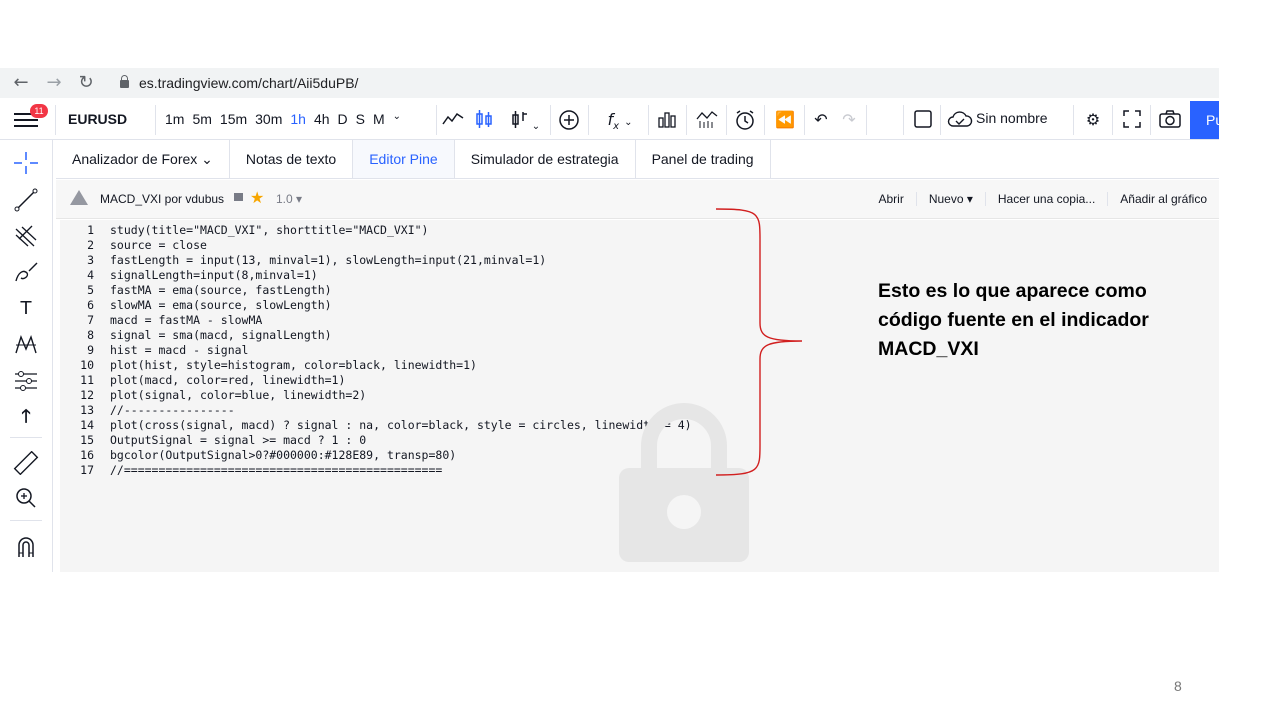 The image size is (1280, 720). I want to click on interval-list: 1m 5m 15m 30m 1h 4h D S M ⌄, so click(287, 119).